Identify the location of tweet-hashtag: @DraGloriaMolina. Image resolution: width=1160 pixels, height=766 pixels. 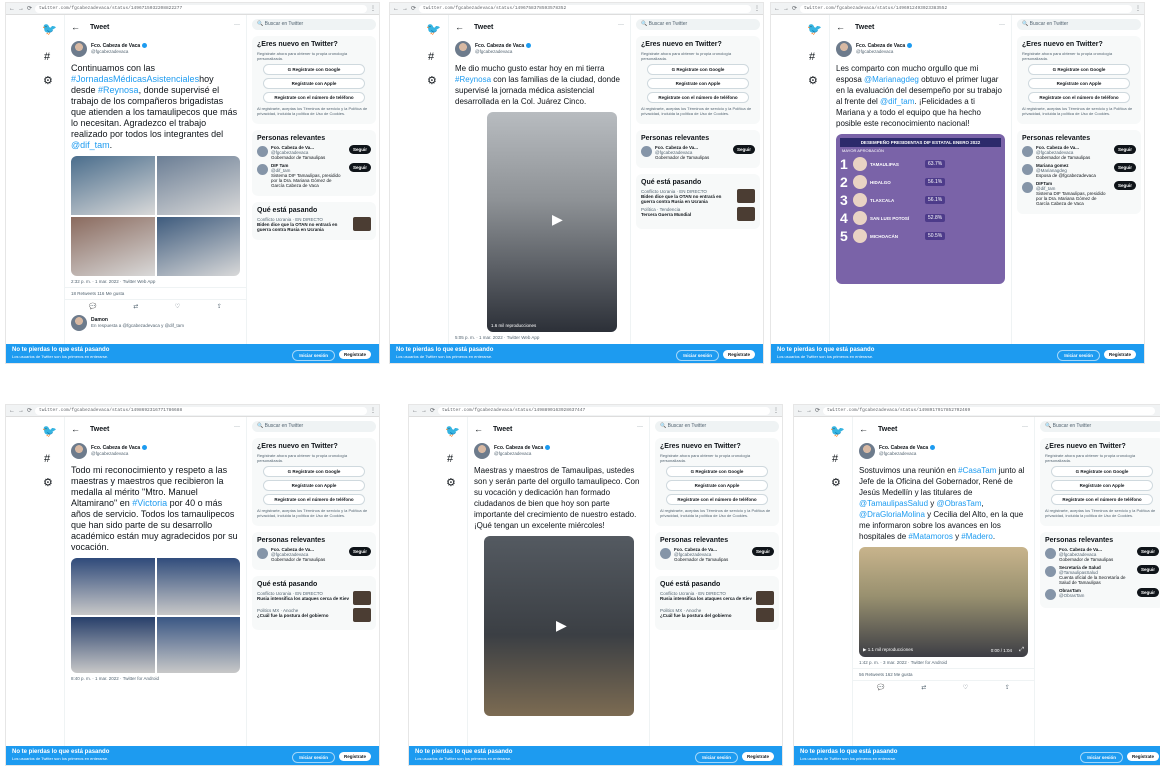
(892, 514).